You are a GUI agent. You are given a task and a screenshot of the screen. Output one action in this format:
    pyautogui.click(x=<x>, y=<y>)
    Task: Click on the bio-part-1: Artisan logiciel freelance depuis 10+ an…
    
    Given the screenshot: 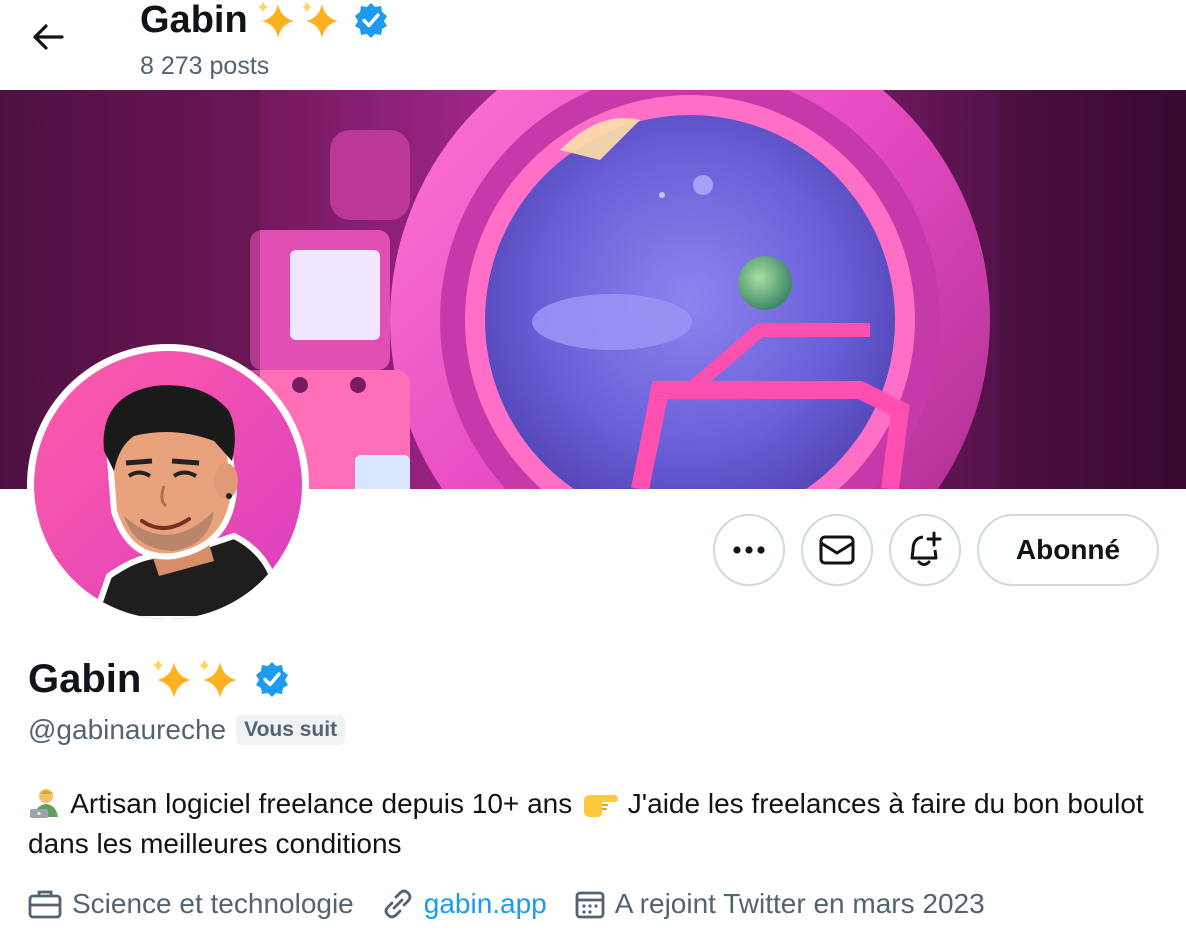 What is the action you would take?
    pyautogui.click(x=321, y=803)
    